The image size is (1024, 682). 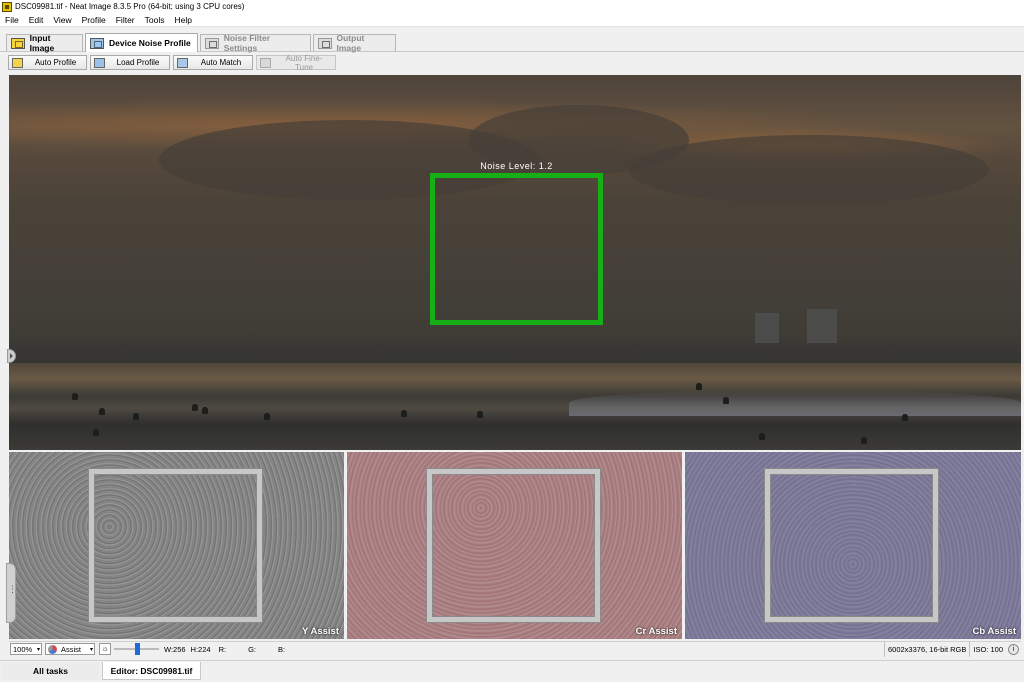 What do you see at coordinates (7, 6) in the screenshot?
I see `app-icon` at bounding box center [7, 6].